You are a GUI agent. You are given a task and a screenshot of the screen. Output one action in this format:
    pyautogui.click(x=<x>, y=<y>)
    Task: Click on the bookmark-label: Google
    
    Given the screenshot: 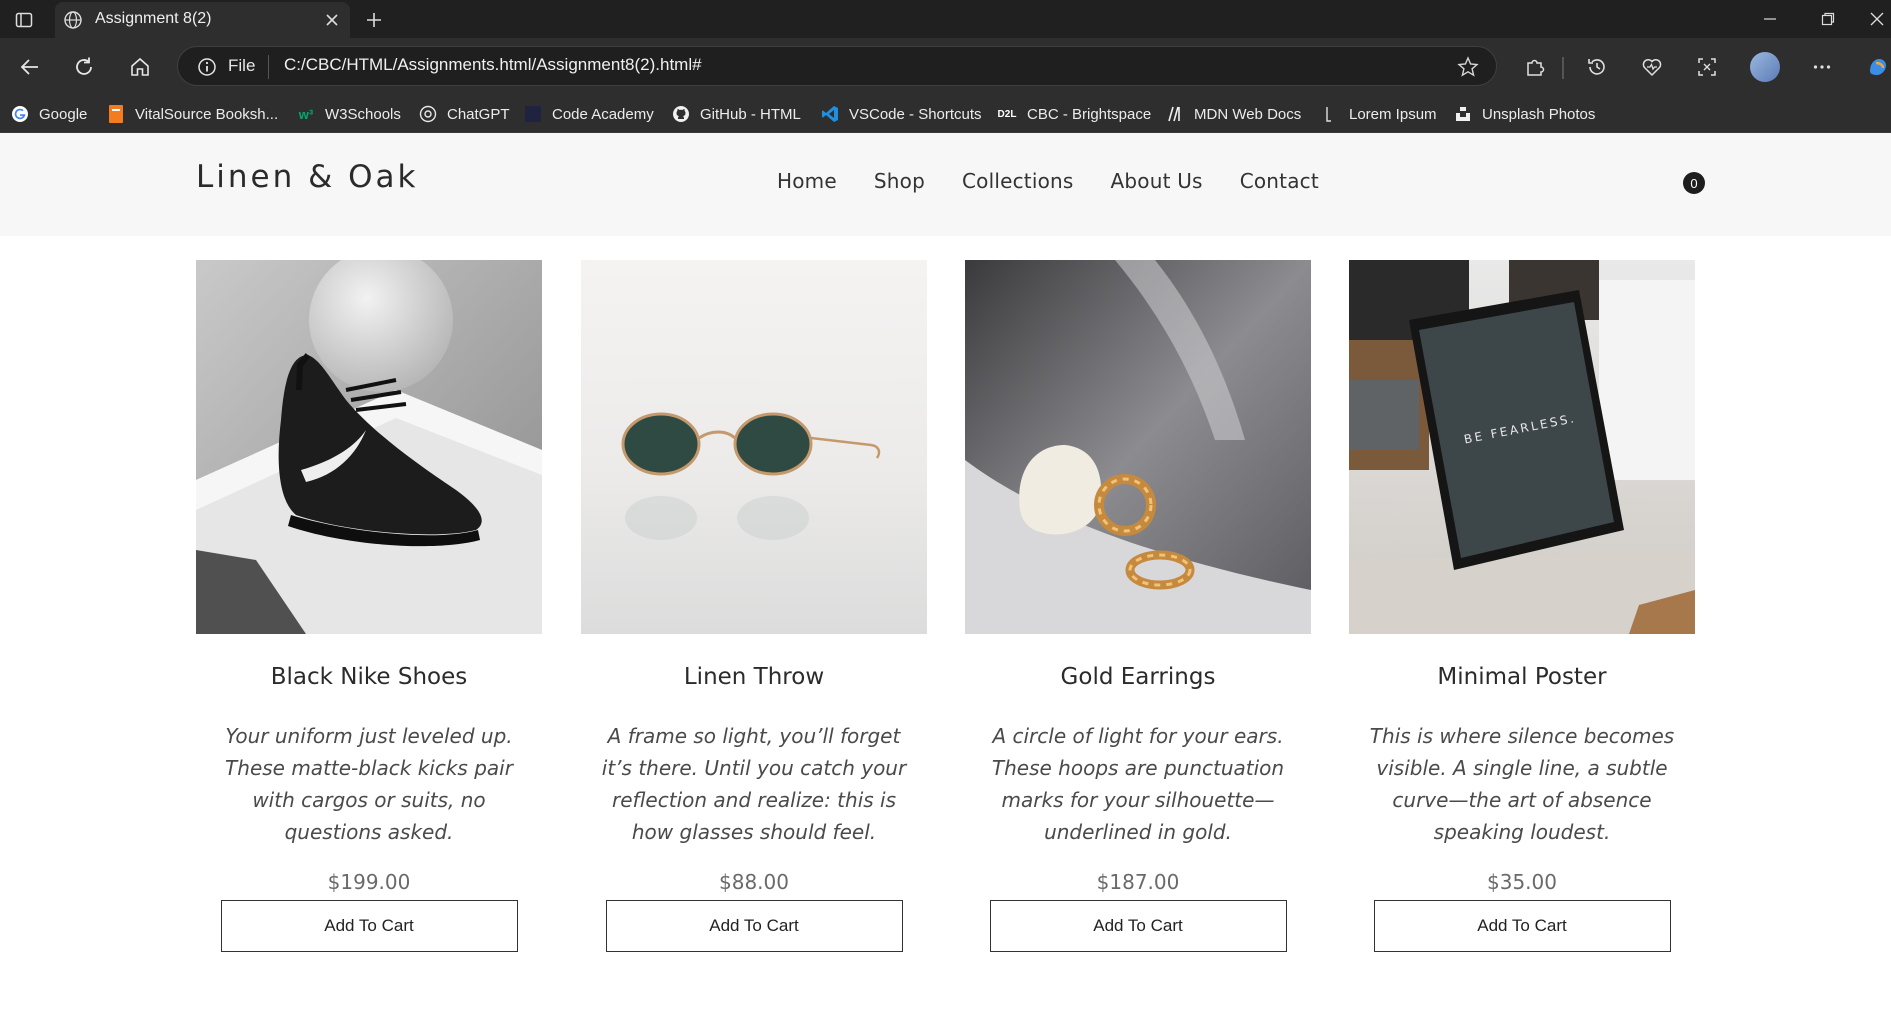 What is the action you would take?
    pyautogui.click(x=63, y=114)
    